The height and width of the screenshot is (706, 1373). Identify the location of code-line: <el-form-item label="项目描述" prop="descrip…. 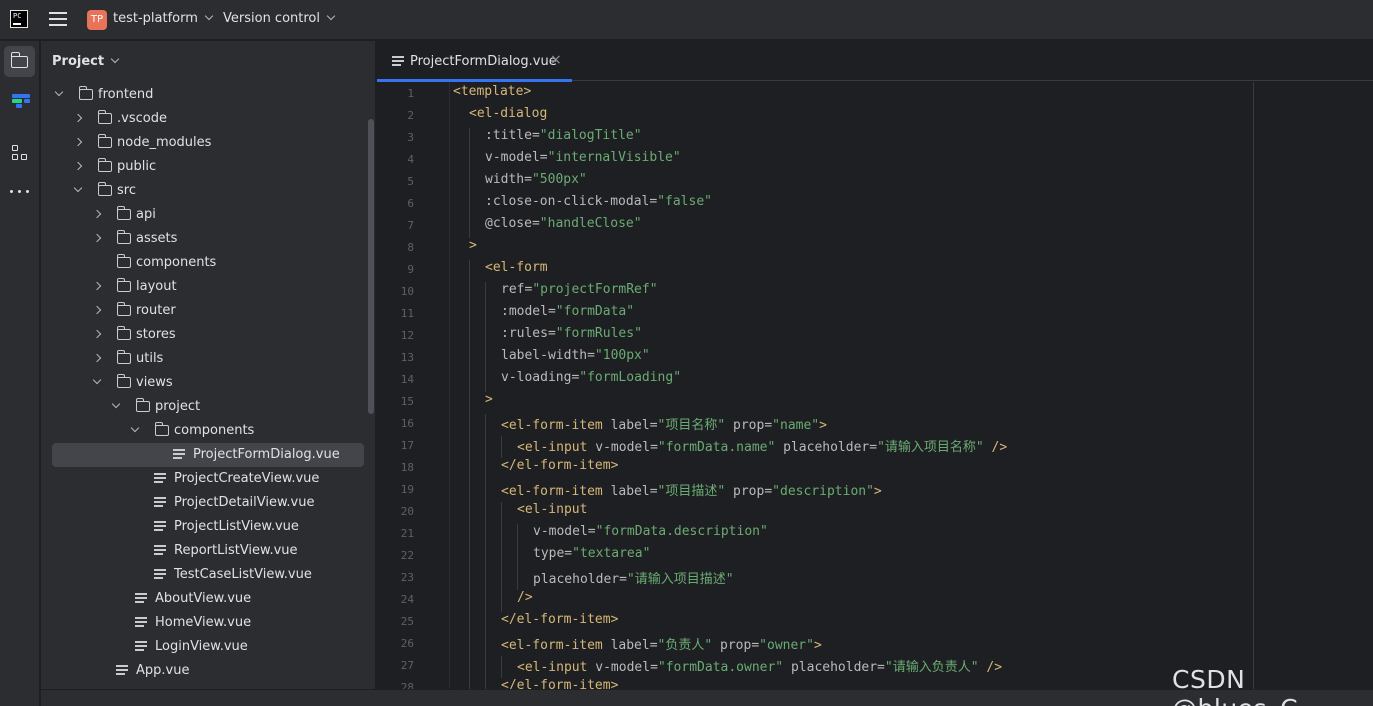
(691, 489).